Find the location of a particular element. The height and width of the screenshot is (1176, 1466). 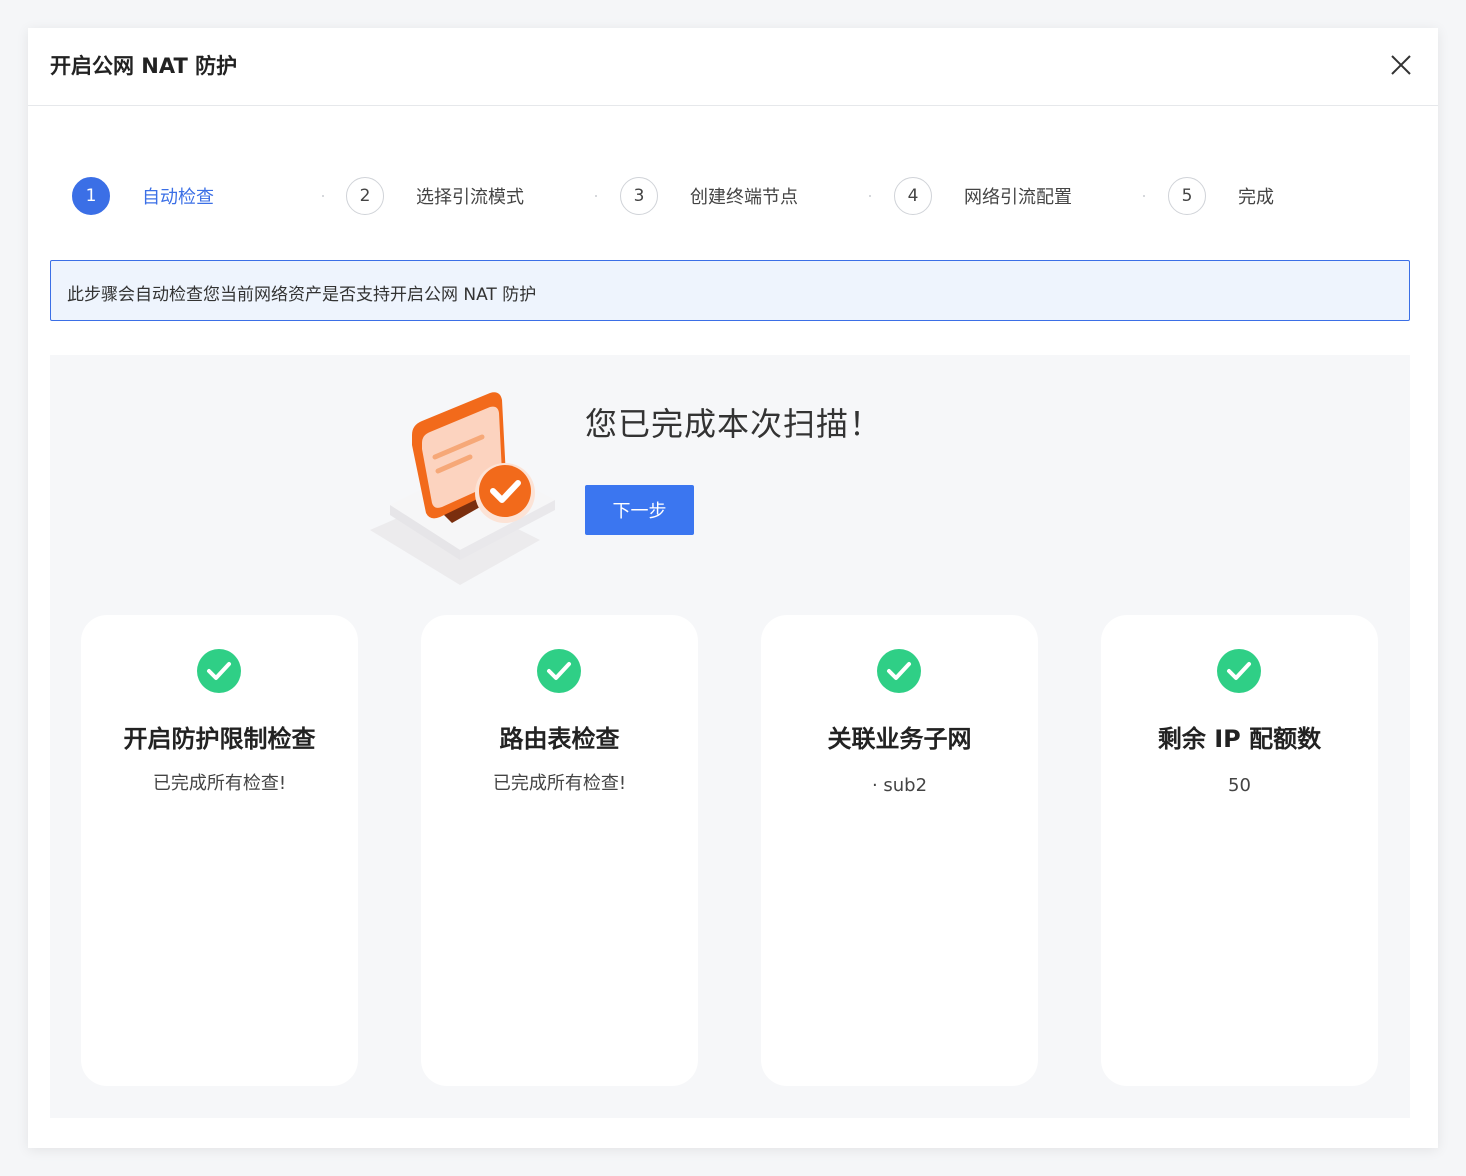

step-2: 2 选择引流模式 is located at coordinates (435, 196).